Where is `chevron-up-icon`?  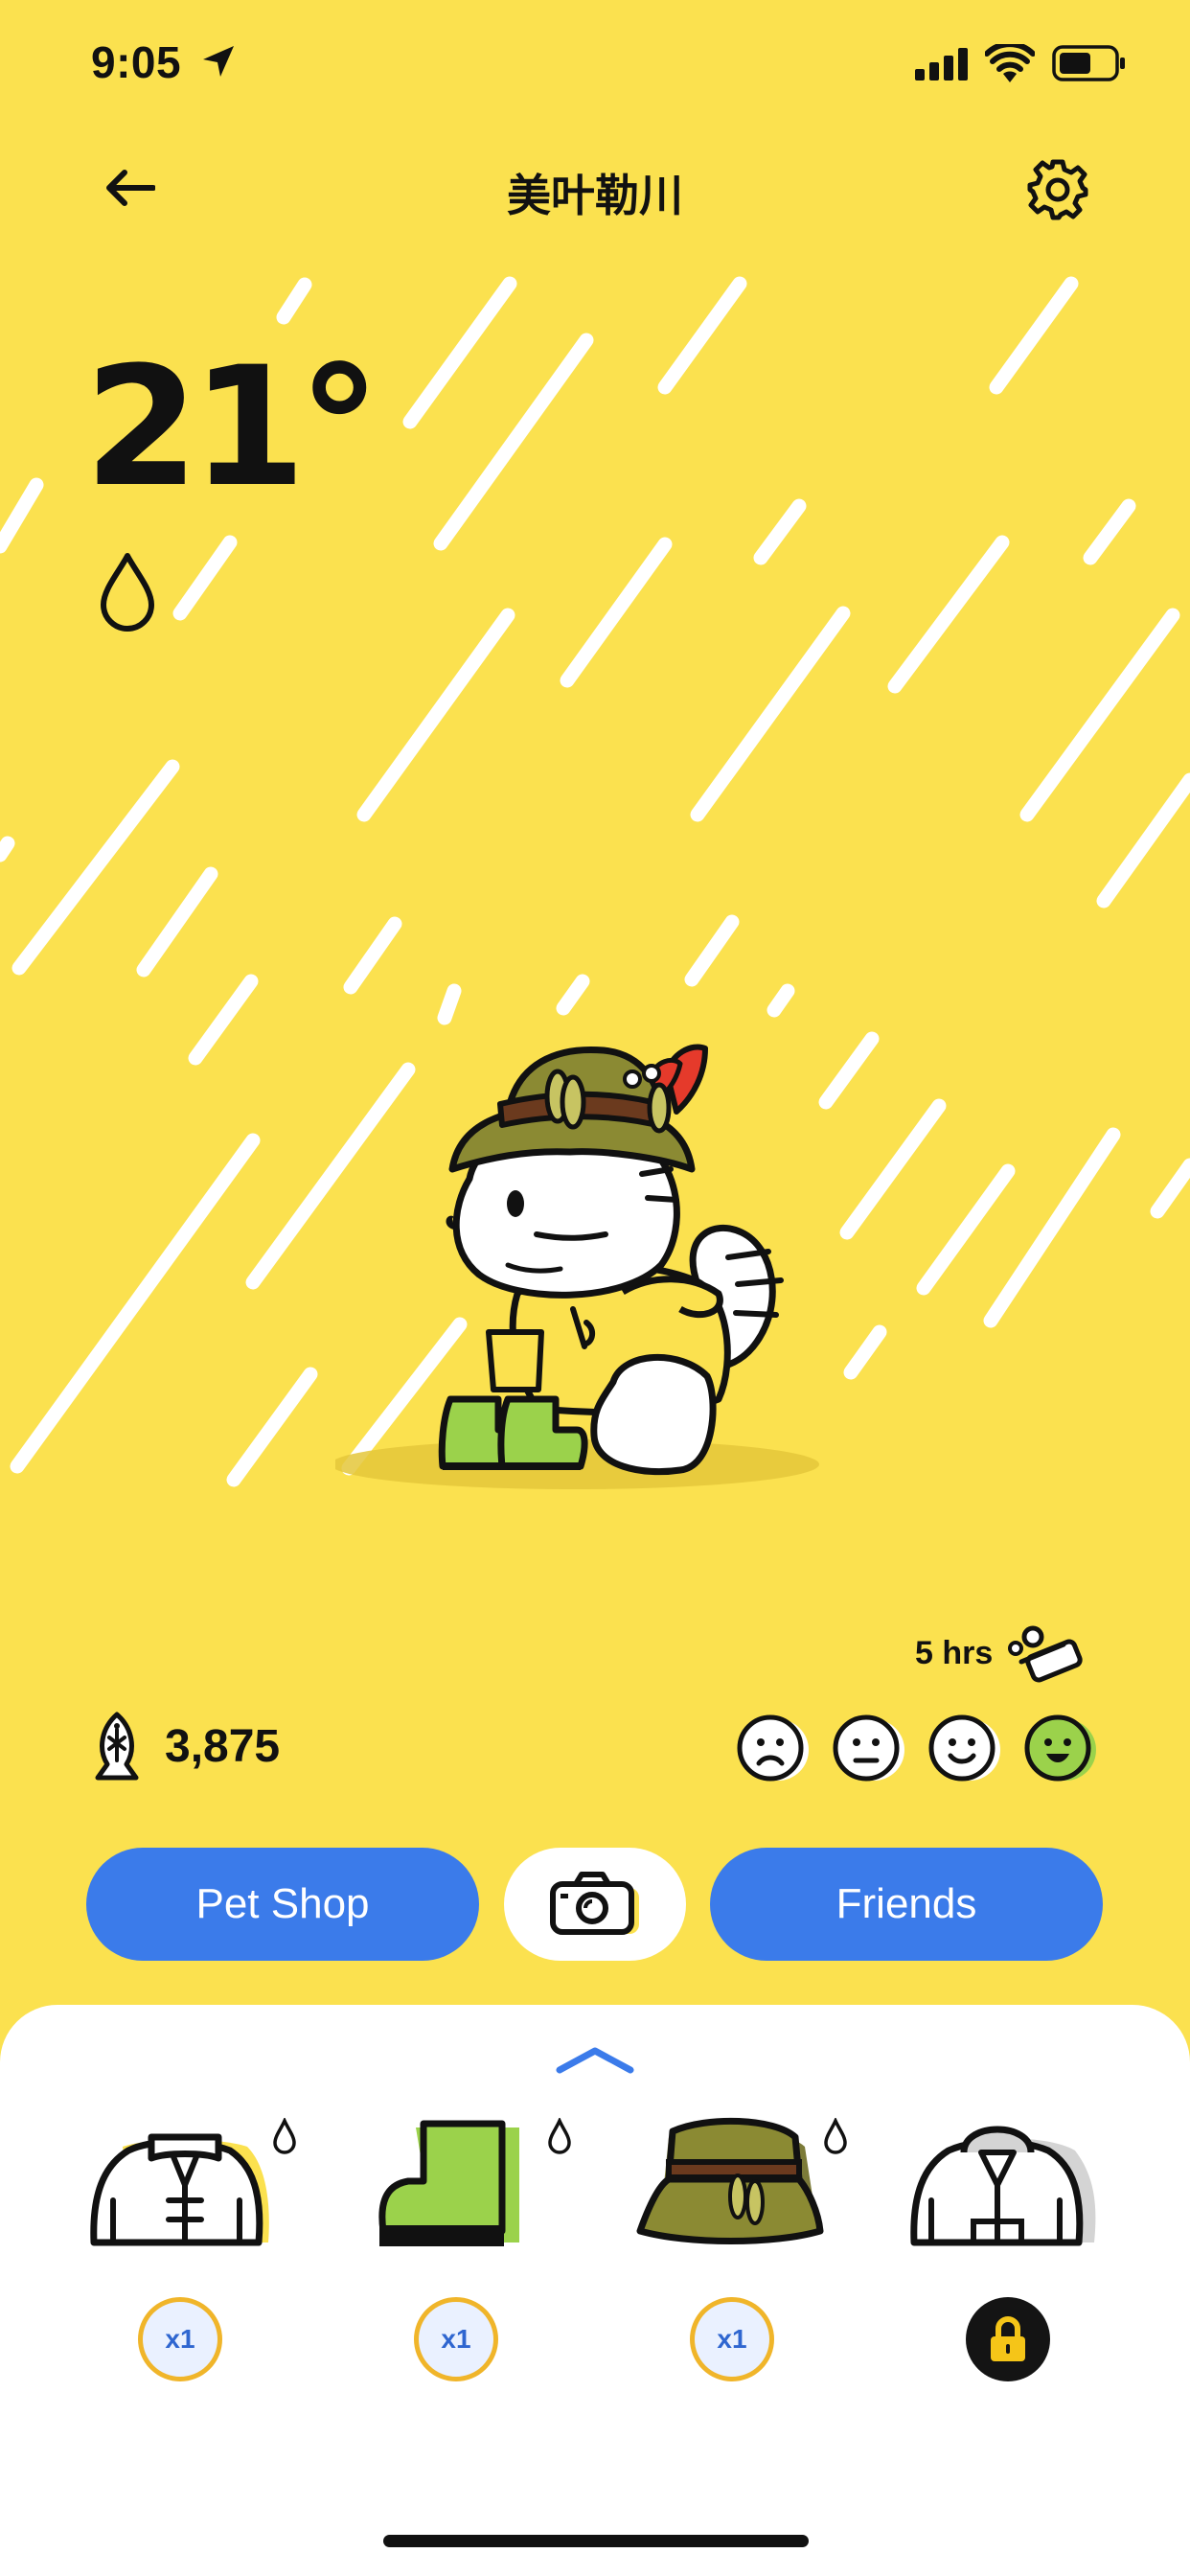
chevron-up-icon is located at coordinates (595, 2058).